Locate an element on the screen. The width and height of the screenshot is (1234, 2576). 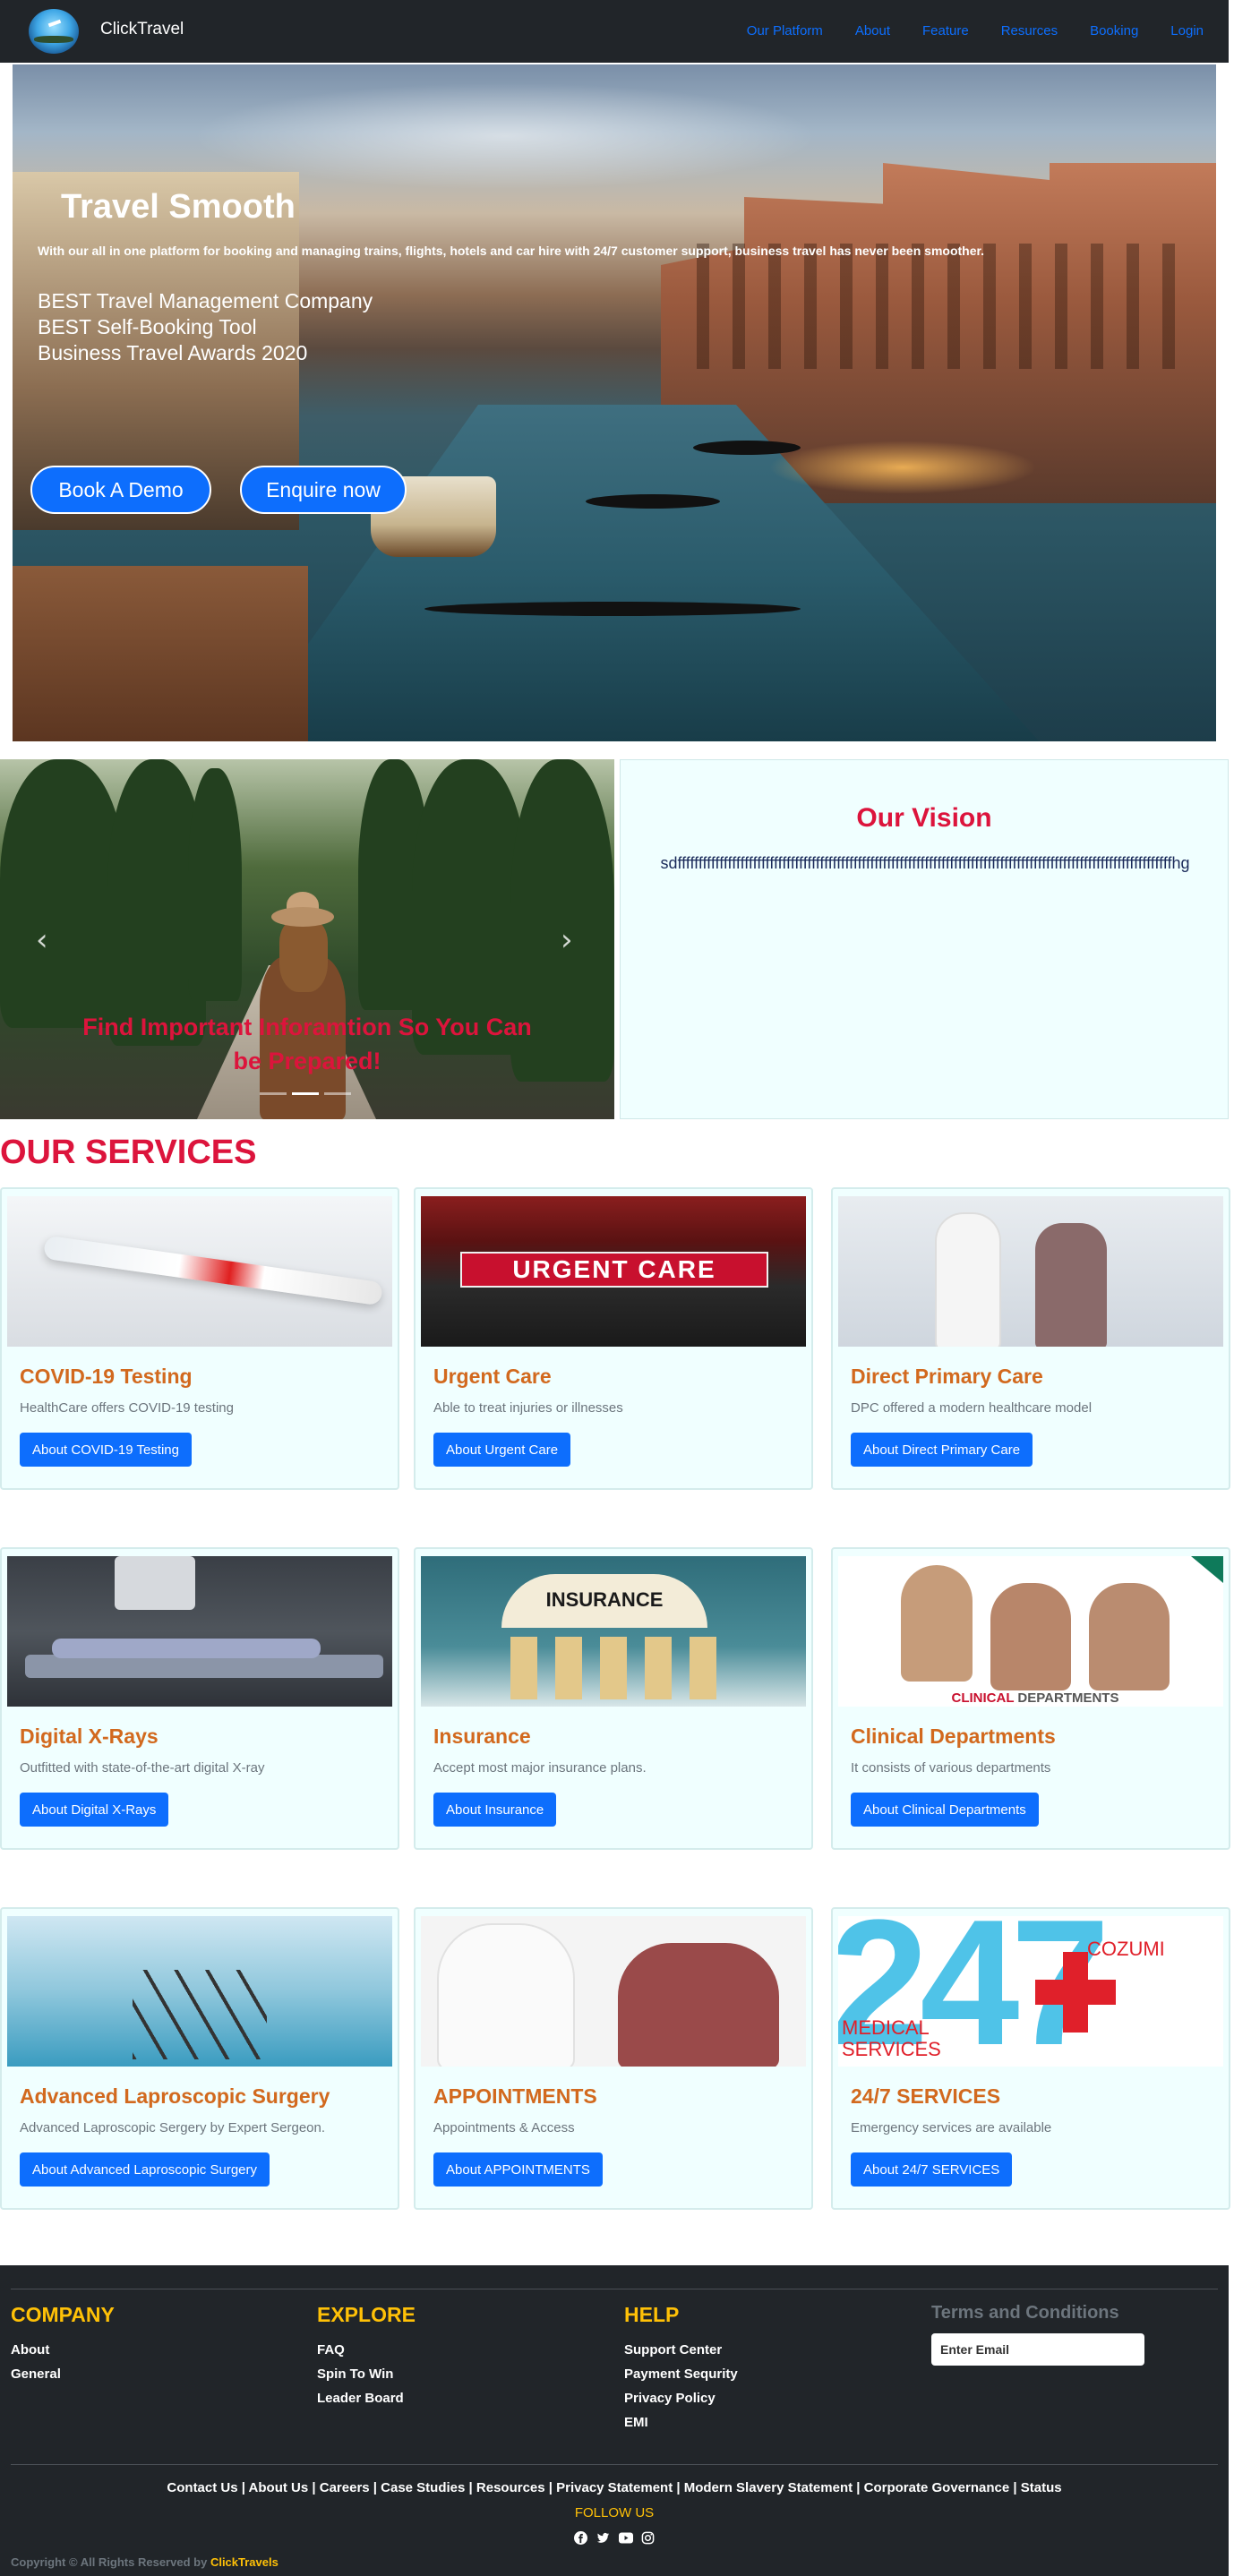
about-247-services-button: About 24/7 SERVICES is located at coordinates (932, 2169).